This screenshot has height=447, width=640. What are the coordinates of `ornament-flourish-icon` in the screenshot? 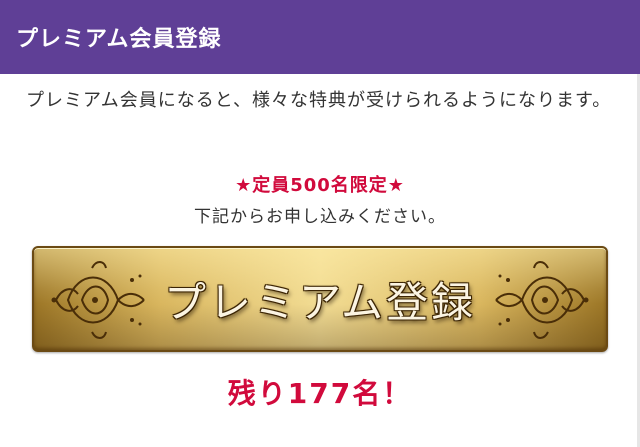 It's located at (542, 300).